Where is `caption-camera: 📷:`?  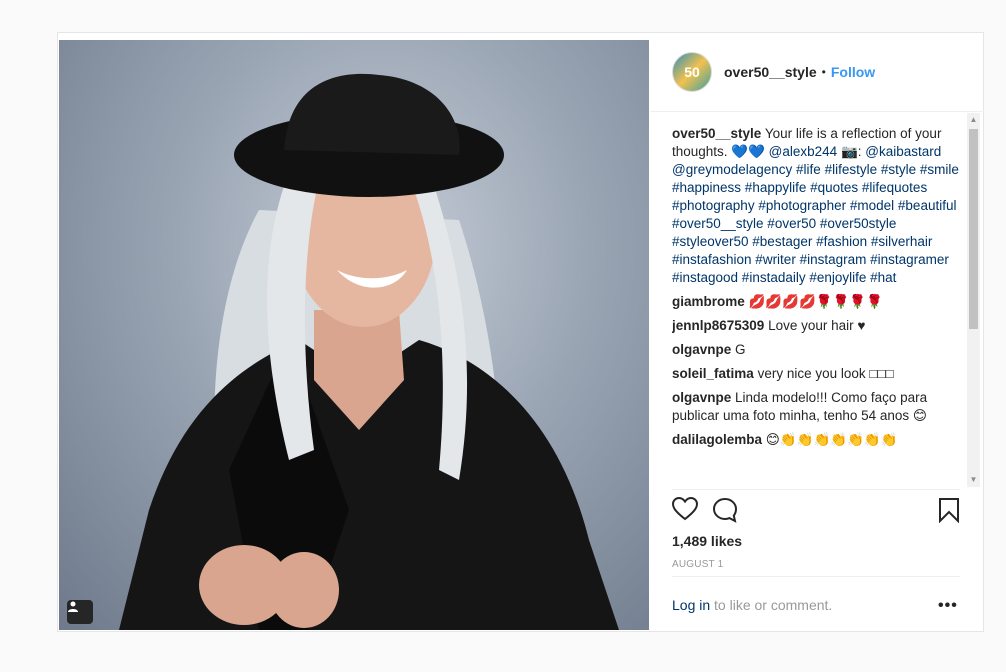
caption-camera: 📷: is located at coordinates (851, 151).